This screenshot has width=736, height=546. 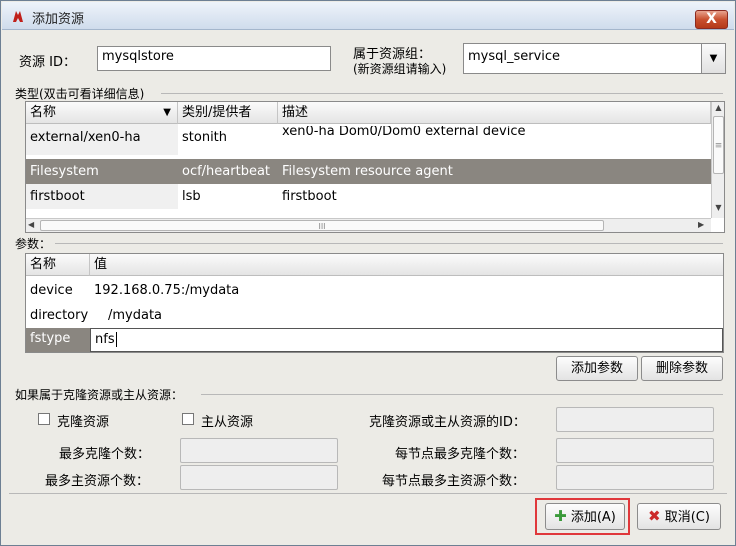 I want to click on row-class: lsb, so click(x=191, y=196).